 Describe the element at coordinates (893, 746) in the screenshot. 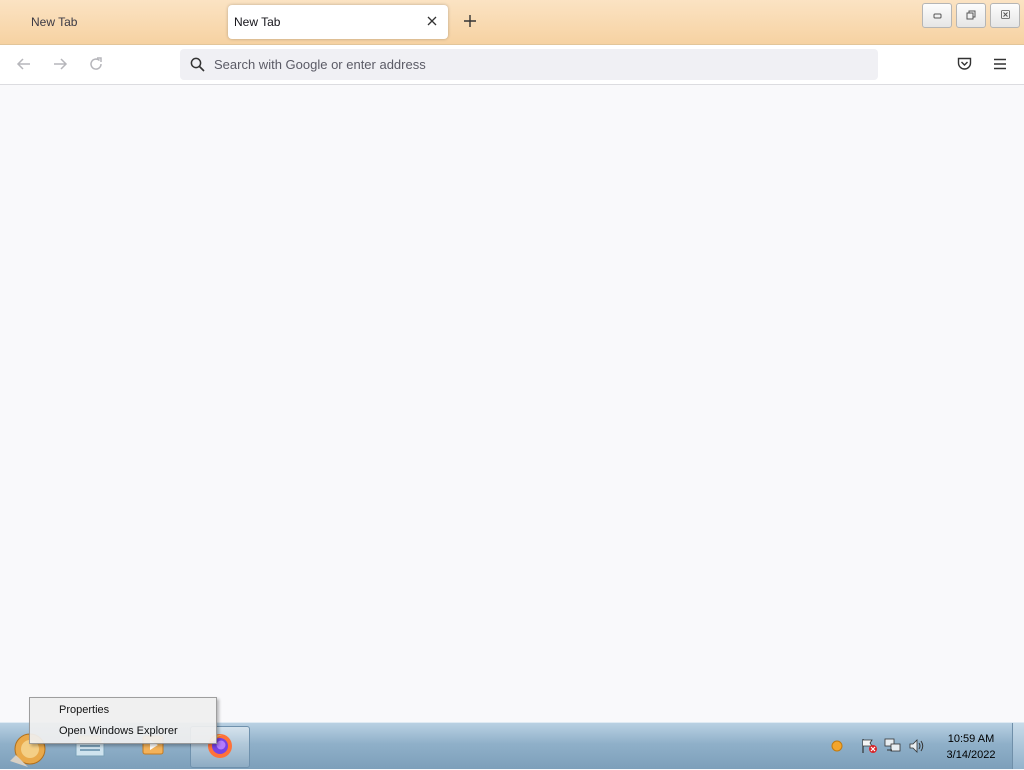

I see `network-icon` at that location.